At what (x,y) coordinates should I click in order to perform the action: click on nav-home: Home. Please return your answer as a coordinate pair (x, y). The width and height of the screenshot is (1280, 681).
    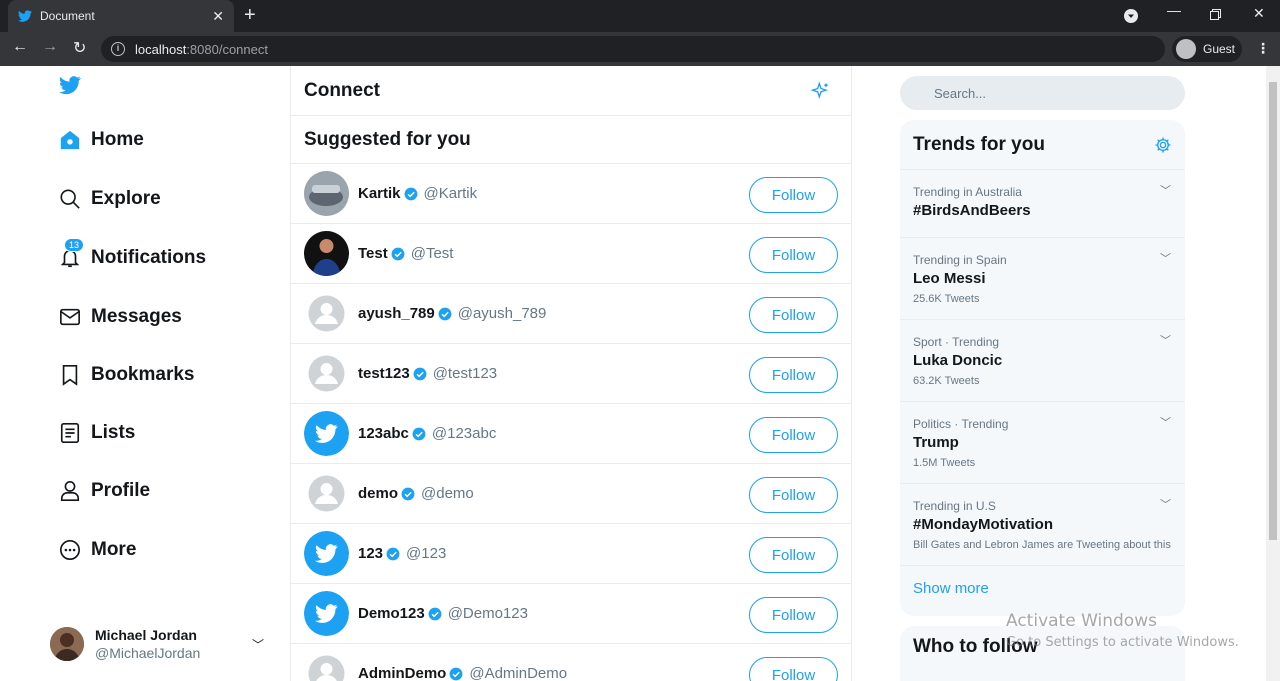
    Looking at the image, I should click on (101, 140).